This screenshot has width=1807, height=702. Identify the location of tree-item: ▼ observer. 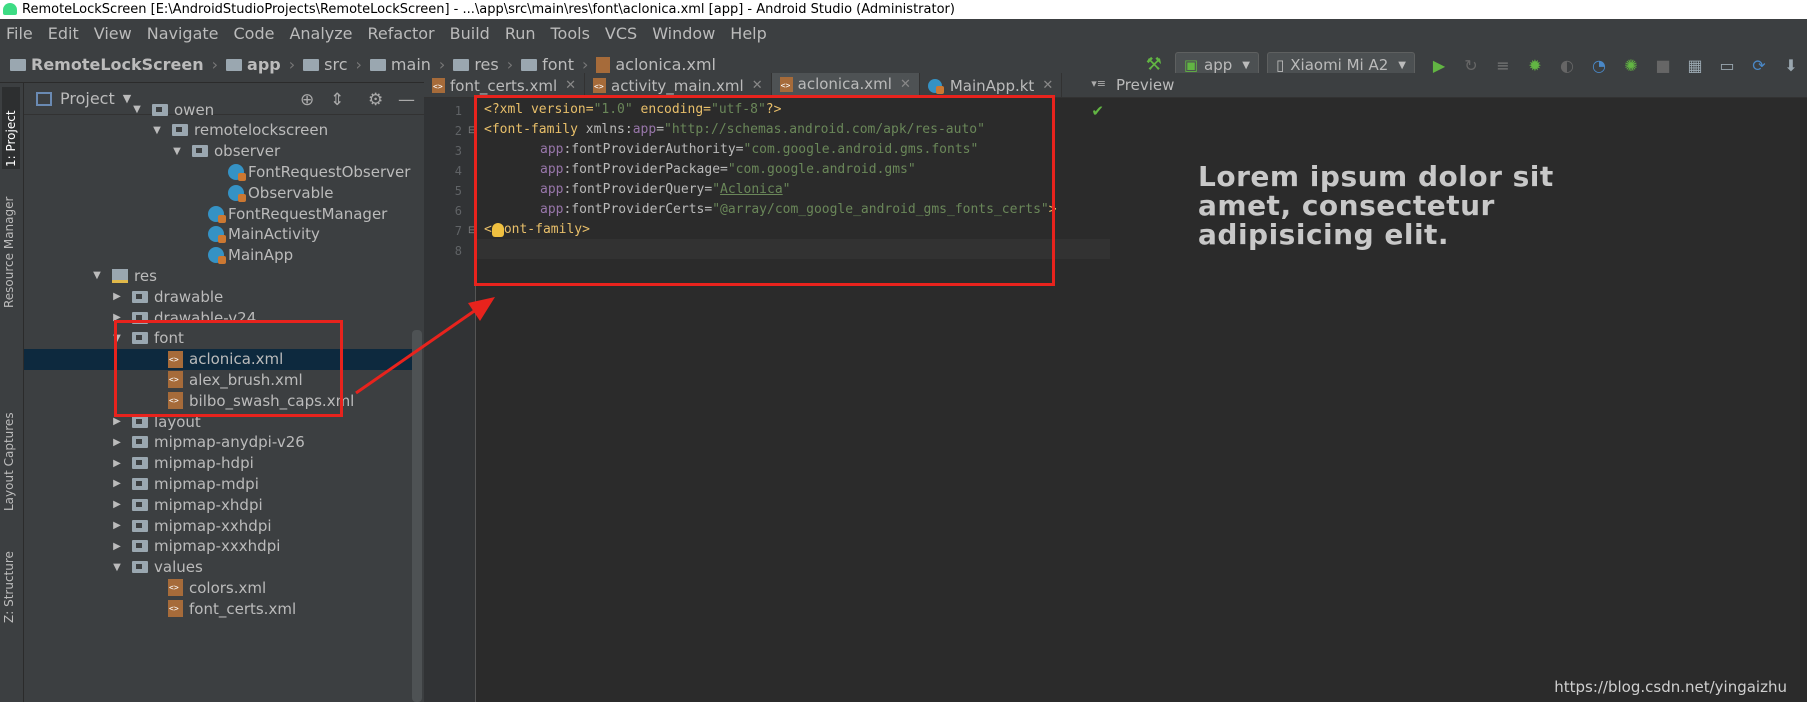
(218, 151).